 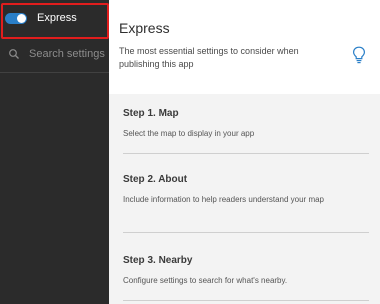 I want to click on step-description: Select the map to display in your app, so click(x=189, y=133).